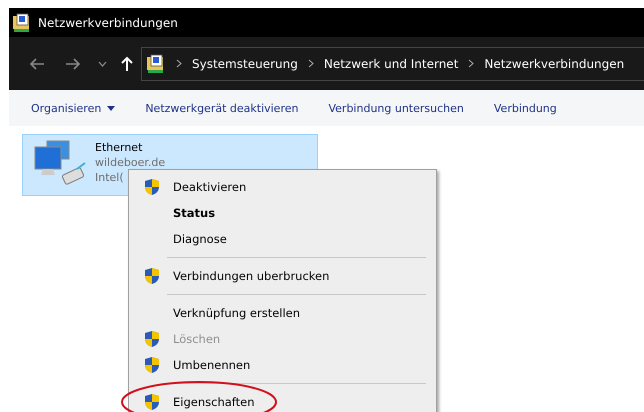 The width and height of the screenshot is (644, 412). I want to click on menu-item: Diagnose, so click(282, 239).